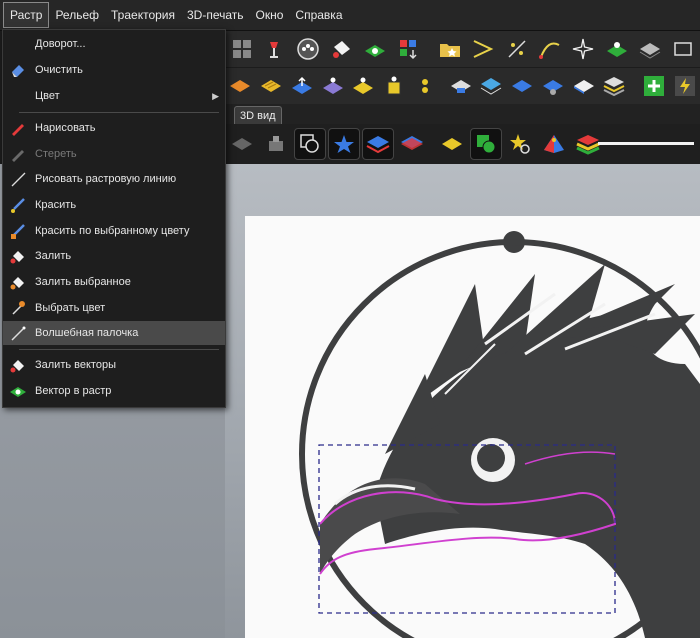  Describe the element at coordinates (18, 154) in the screenshot. I see `gray-pencil-icon` at that location.